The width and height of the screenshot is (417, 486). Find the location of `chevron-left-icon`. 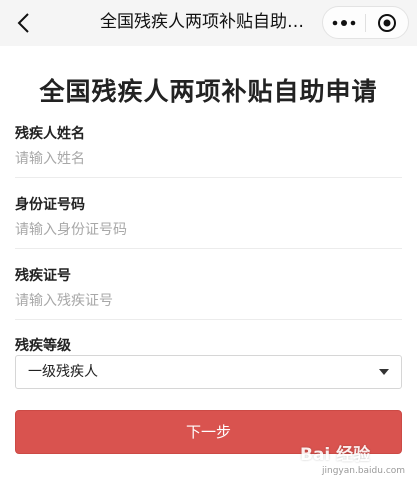

chevron-left-icon is located at coordinates (23, 23).